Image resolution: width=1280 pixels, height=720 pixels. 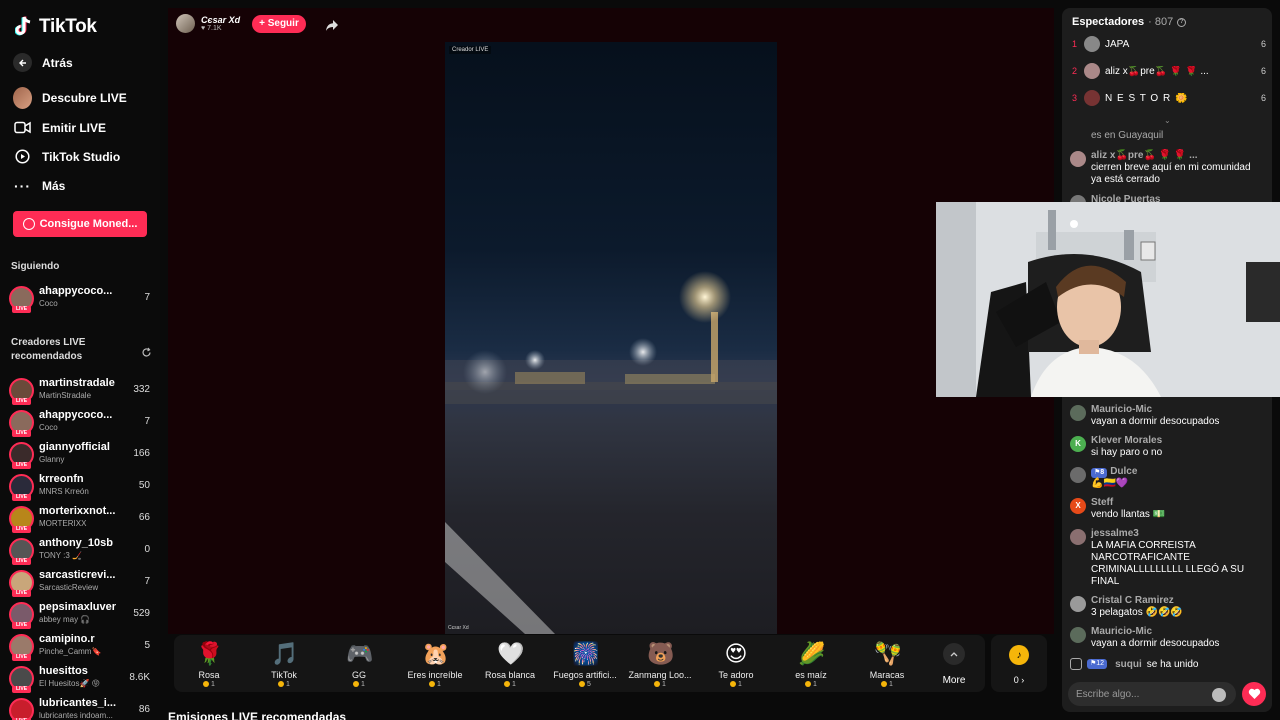 I want to click on following-item: LIVE ahappycoco... Coco 7, so click(x=81, y=298).